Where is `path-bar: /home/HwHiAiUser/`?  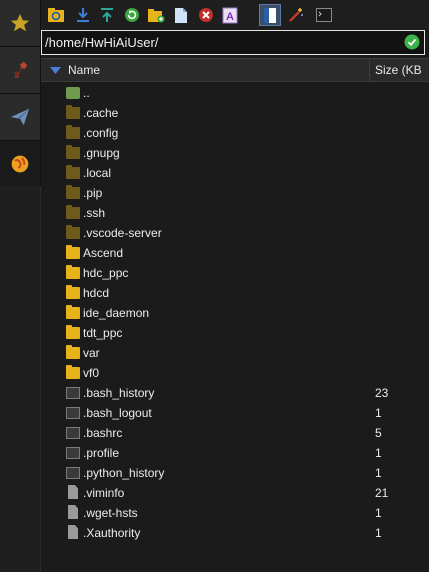 path-bar: /home/HwHiAiUser/ is located at coordinates (233, 42).